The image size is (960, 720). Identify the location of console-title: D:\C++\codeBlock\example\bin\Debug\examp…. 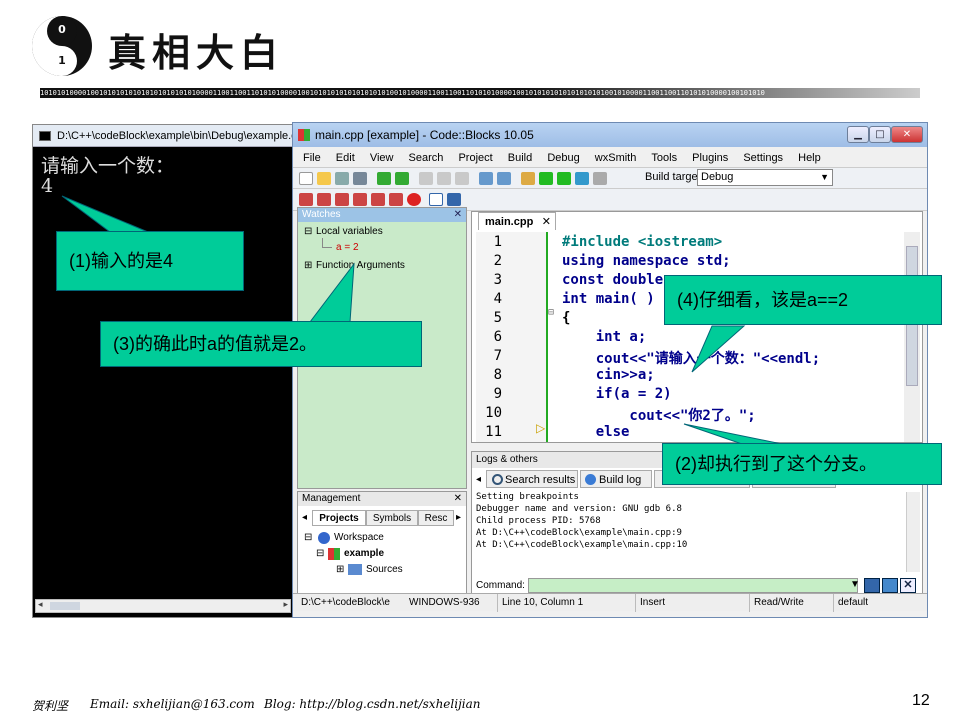
(163, 136).